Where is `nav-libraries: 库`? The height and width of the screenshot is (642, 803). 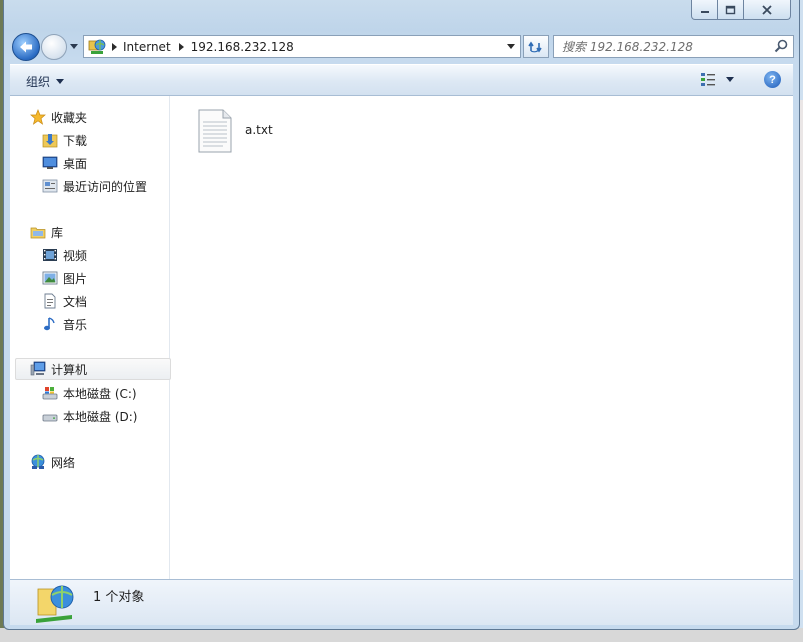 nav-libraries: 库 is located at coordinates (46, 232).